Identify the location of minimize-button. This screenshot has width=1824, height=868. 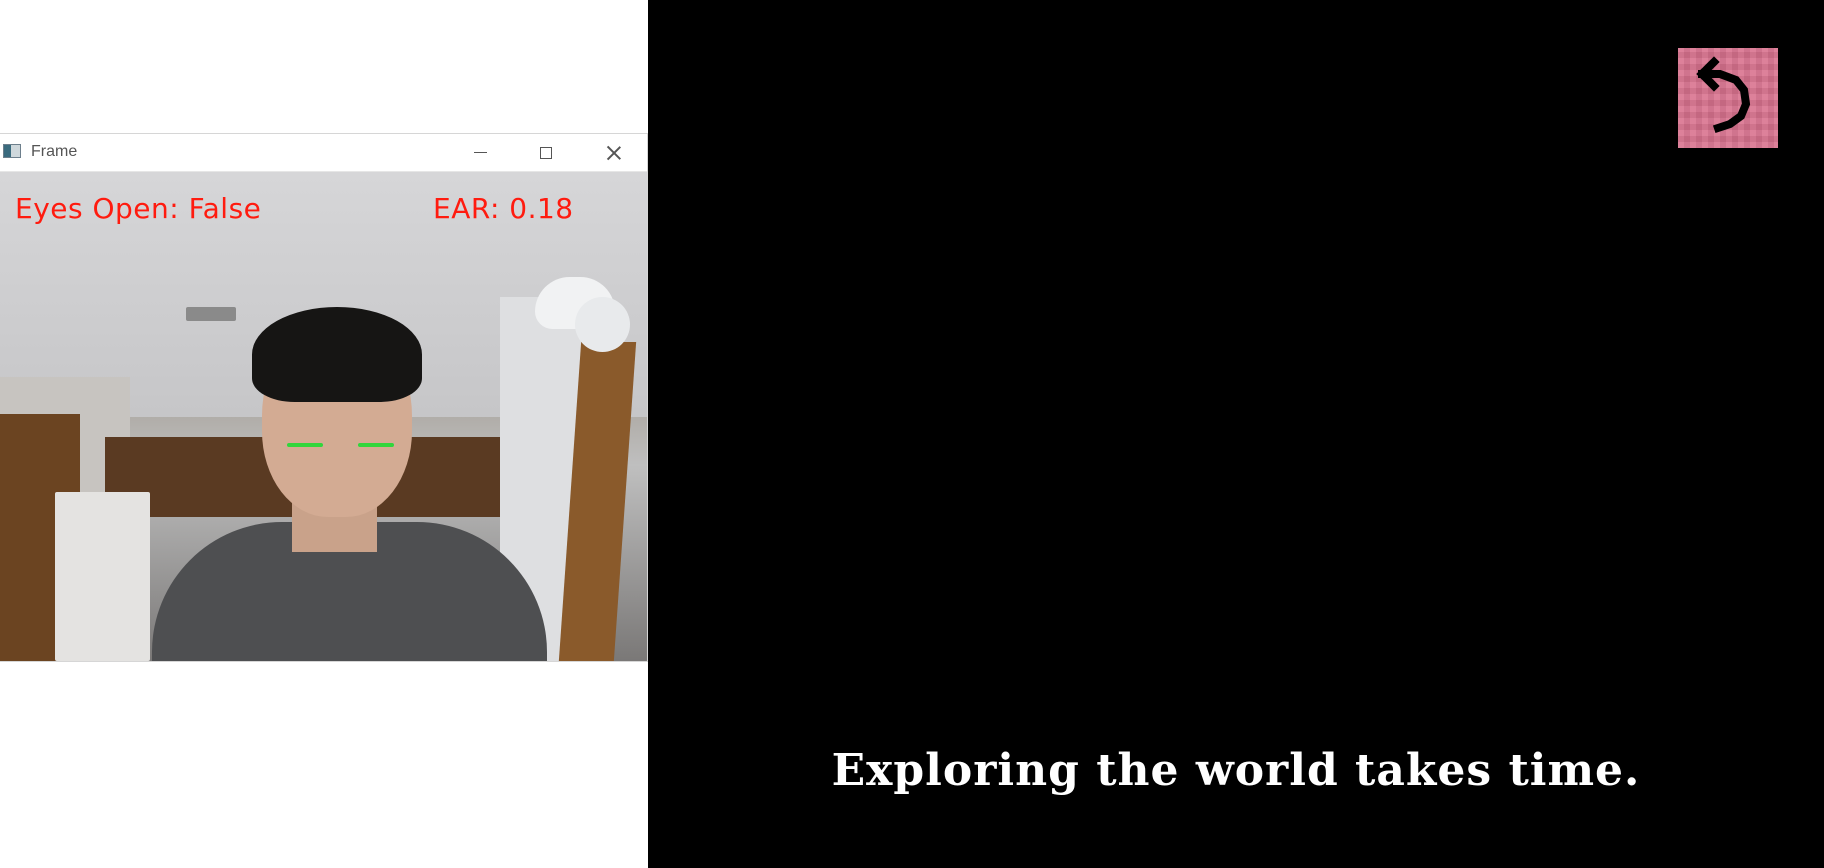
(480, 152).